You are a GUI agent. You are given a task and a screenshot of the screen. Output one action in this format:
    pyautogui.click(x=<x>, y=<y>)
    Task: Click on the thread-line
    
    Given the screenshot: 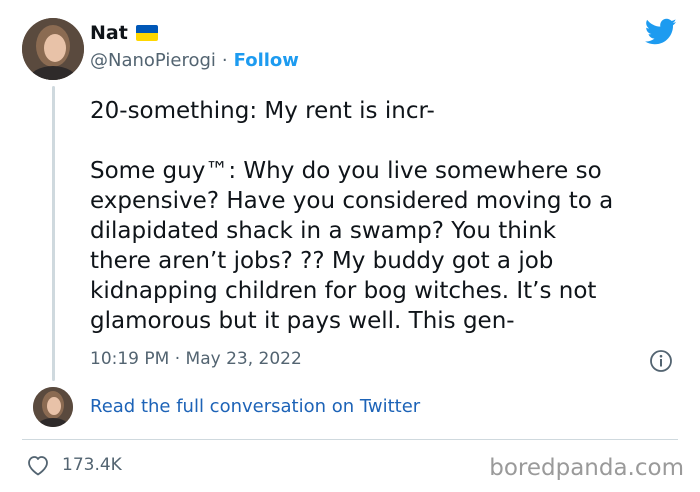 What is the action you would take?
    pyautogui.click(x=53, y=233)
    